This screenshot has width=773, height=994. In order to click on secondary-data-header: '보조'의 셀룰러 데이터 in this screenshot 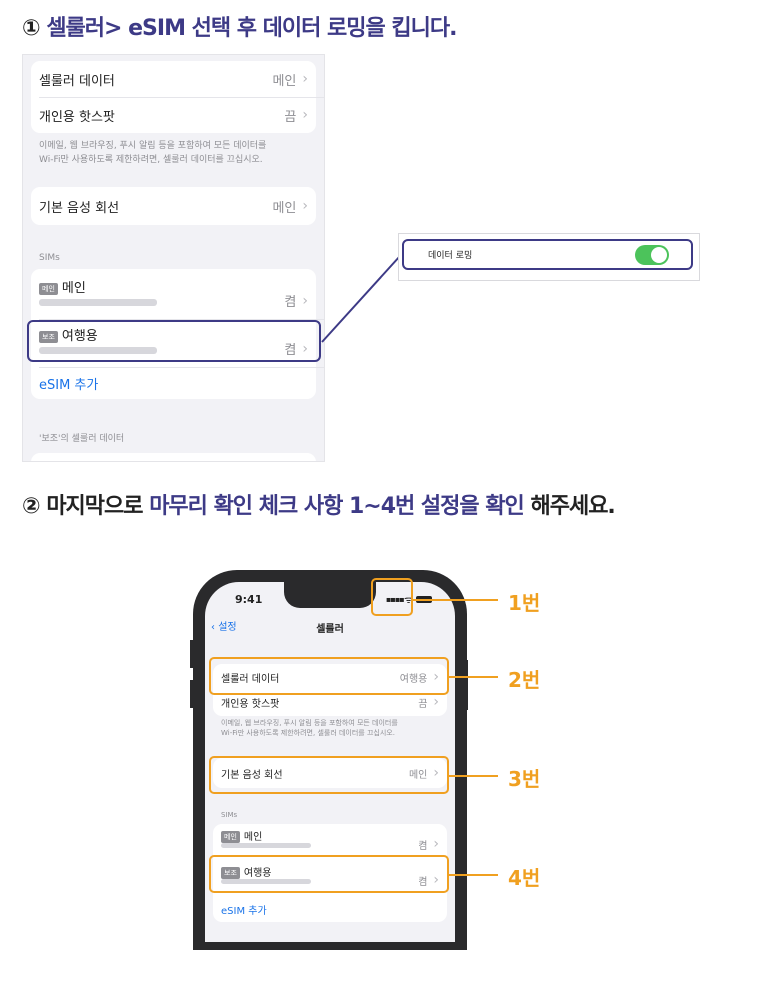, I will do `click(82, 439)`.